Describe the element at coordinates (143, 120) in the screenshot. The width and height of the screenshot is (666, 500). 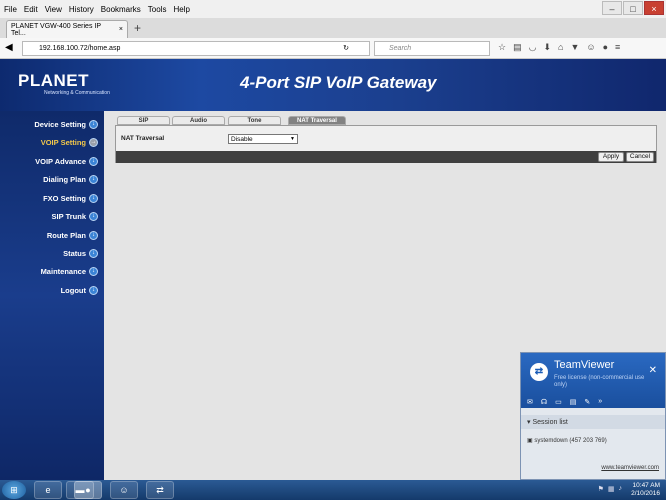
I see `tab-sip: SIP` at that location.